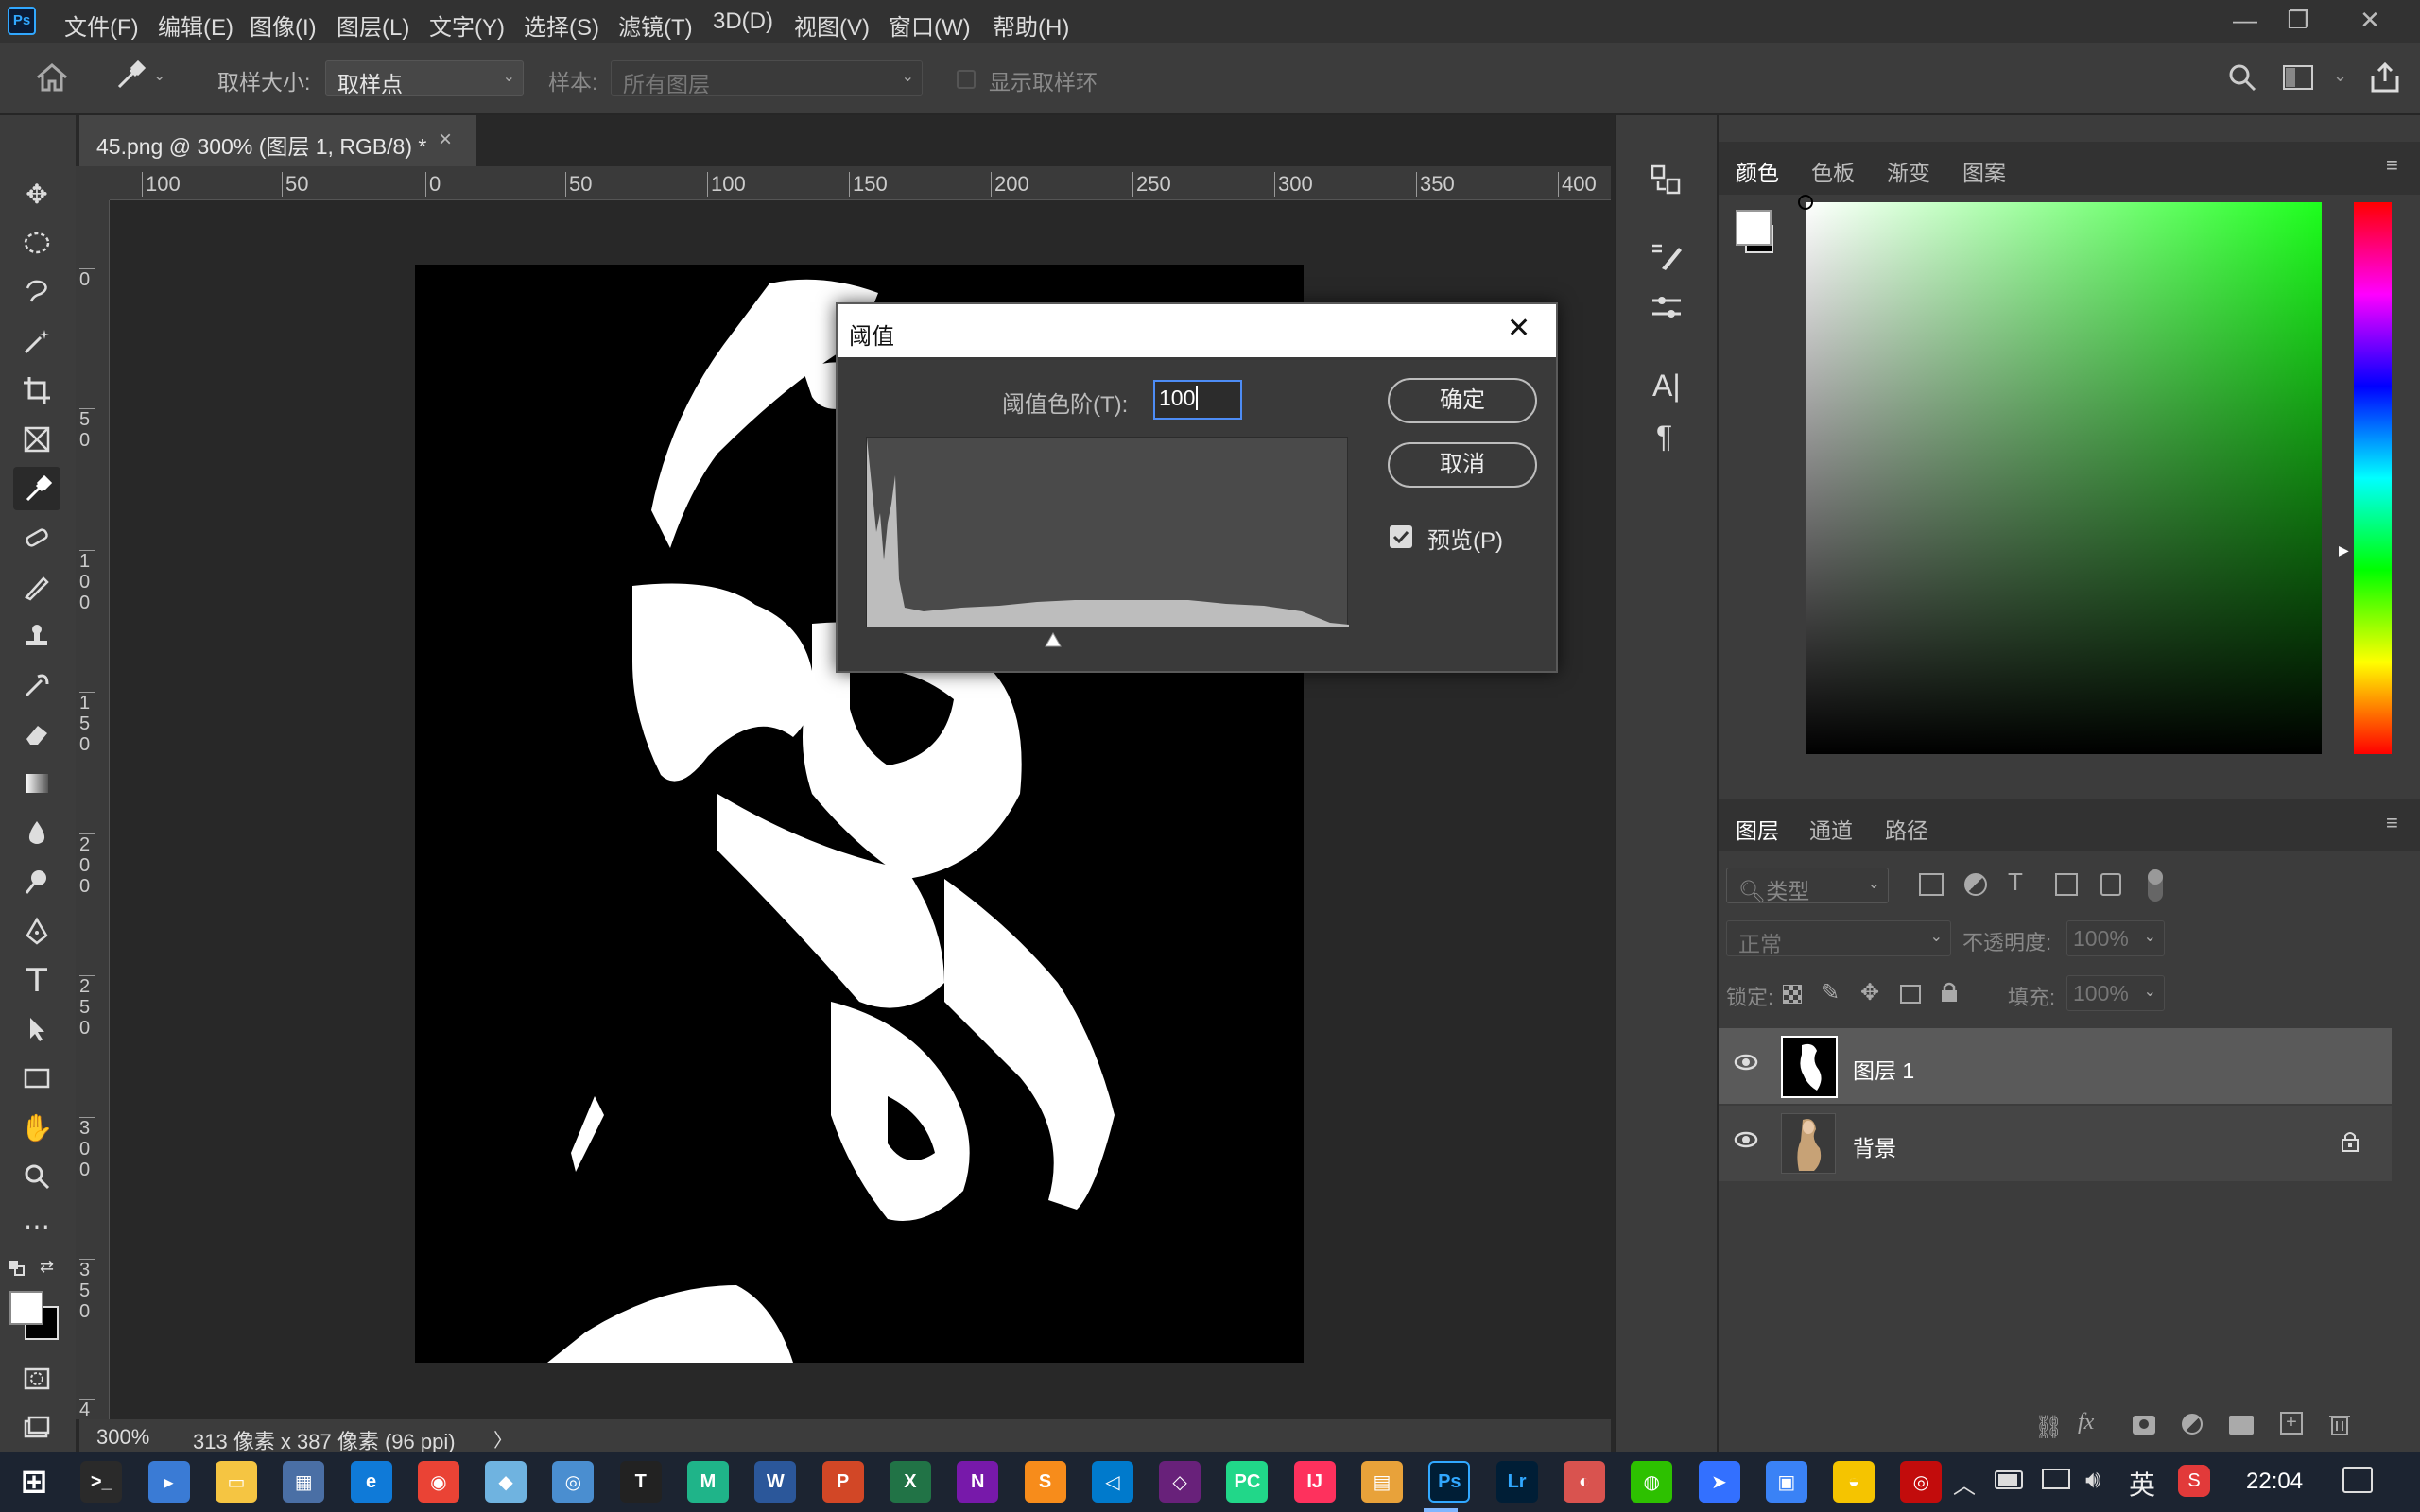 Image resolution: width=2420 pixels, height=1512 pixels. Describe the element at coordinates (1910, 994) in the screenshot. I see `lock-artboard-icon` at that location.